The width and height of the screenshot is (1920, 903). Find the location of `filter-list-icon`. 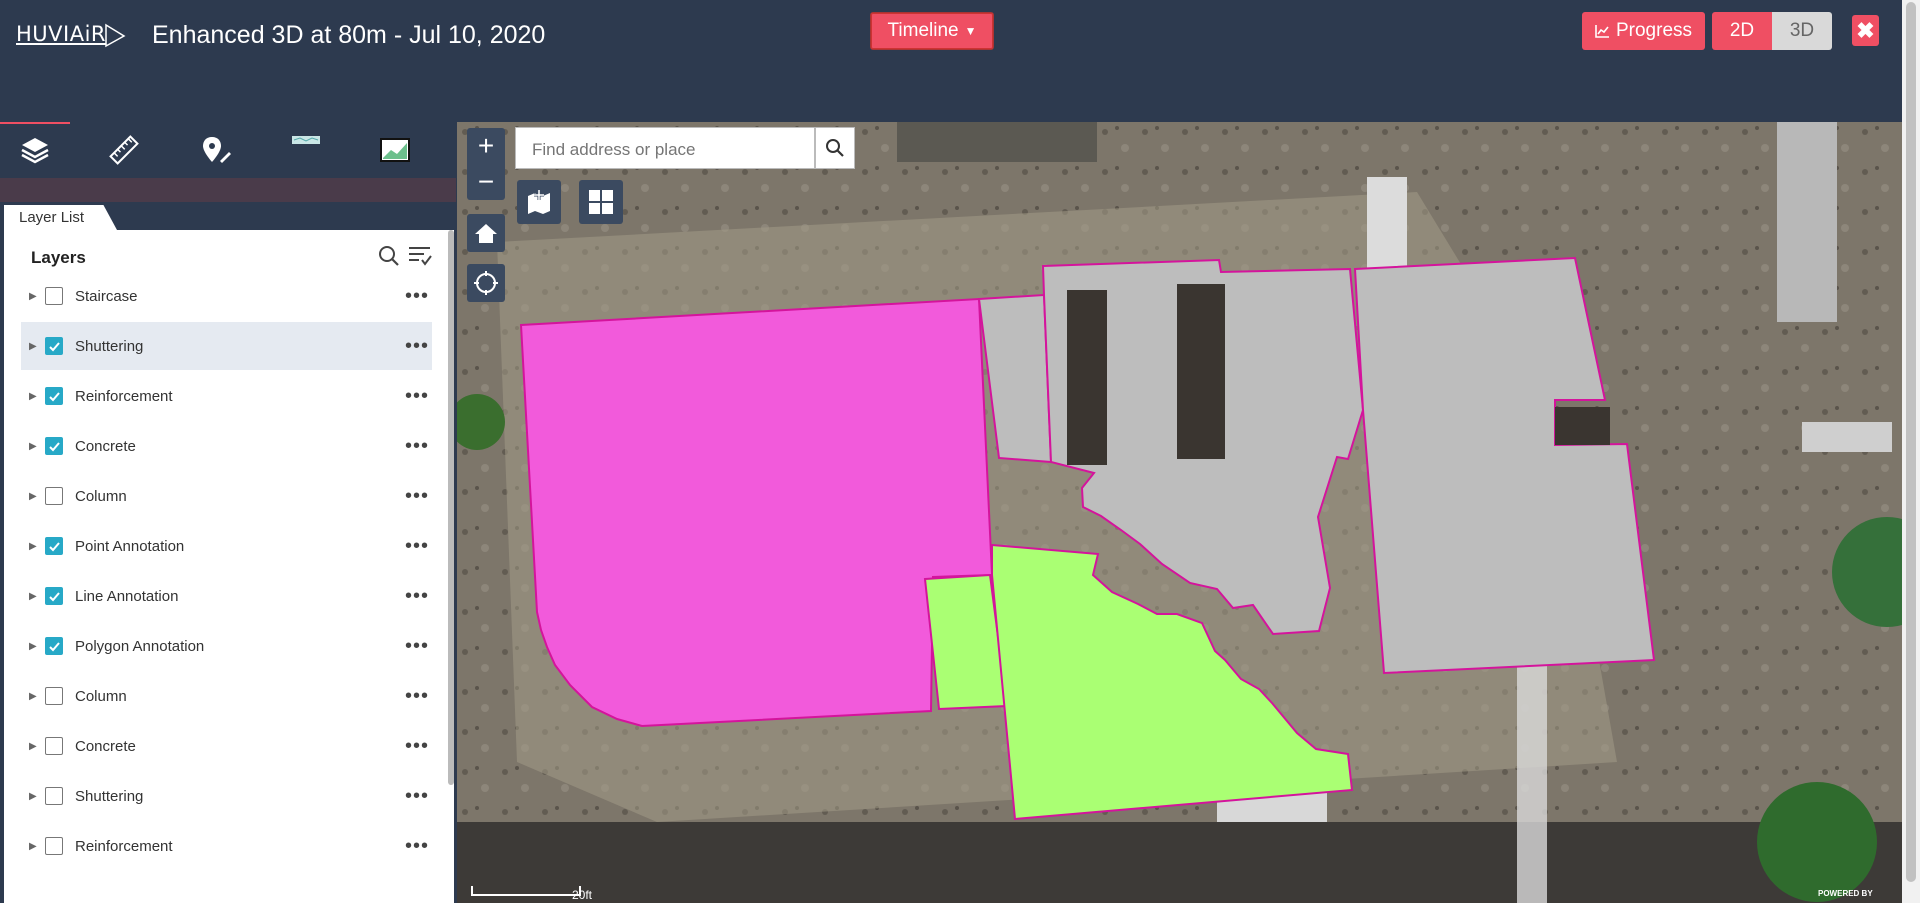

filter-list-icon is located at coordinates (420, 256).